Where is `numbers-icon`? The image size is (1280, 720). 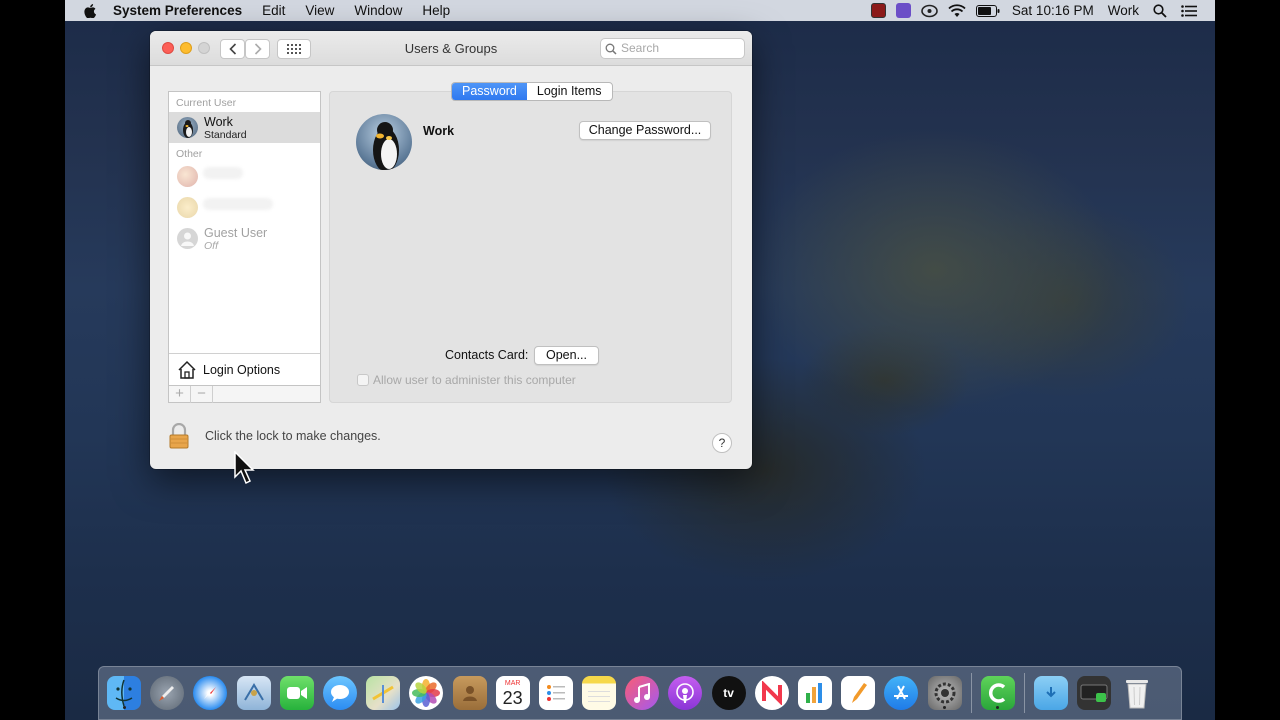
numbers-icon is located at coordinates (815, 693).